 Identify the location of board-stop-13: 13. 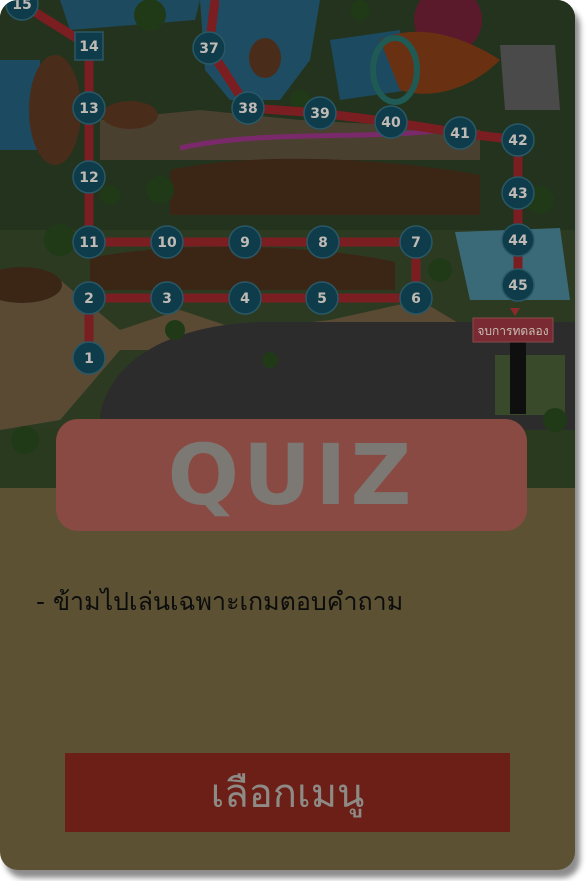
(89, 108).